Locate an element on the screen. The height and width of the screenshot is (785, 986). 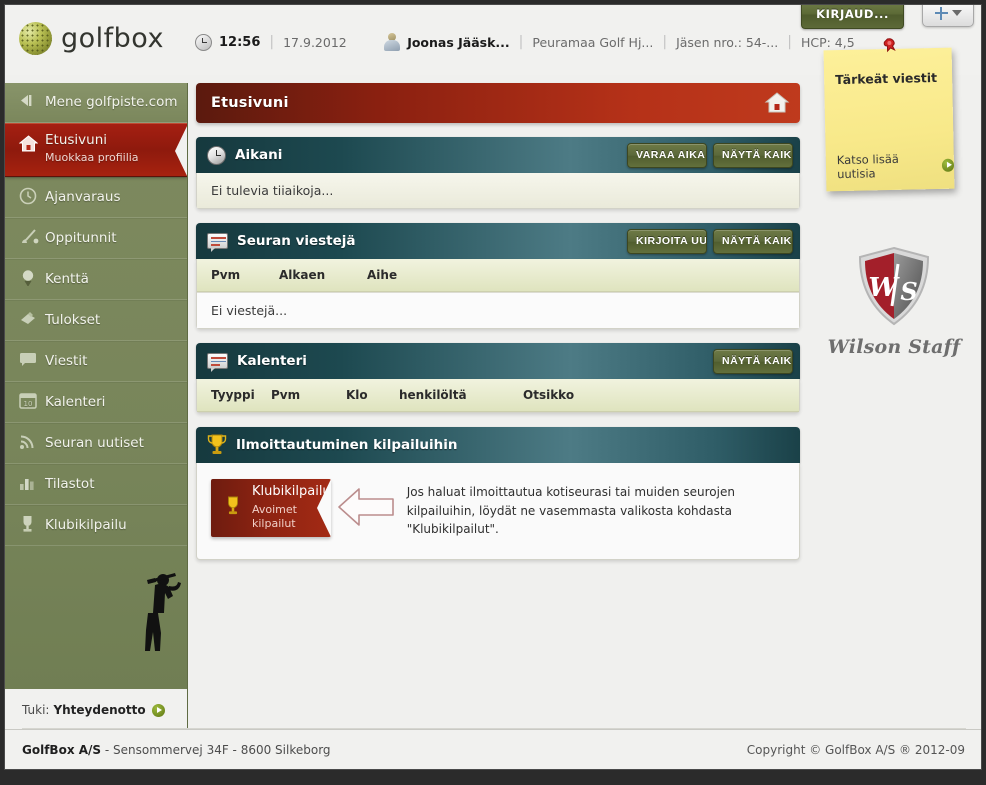
chevron-down-icon is located at coordinates (956, 13).